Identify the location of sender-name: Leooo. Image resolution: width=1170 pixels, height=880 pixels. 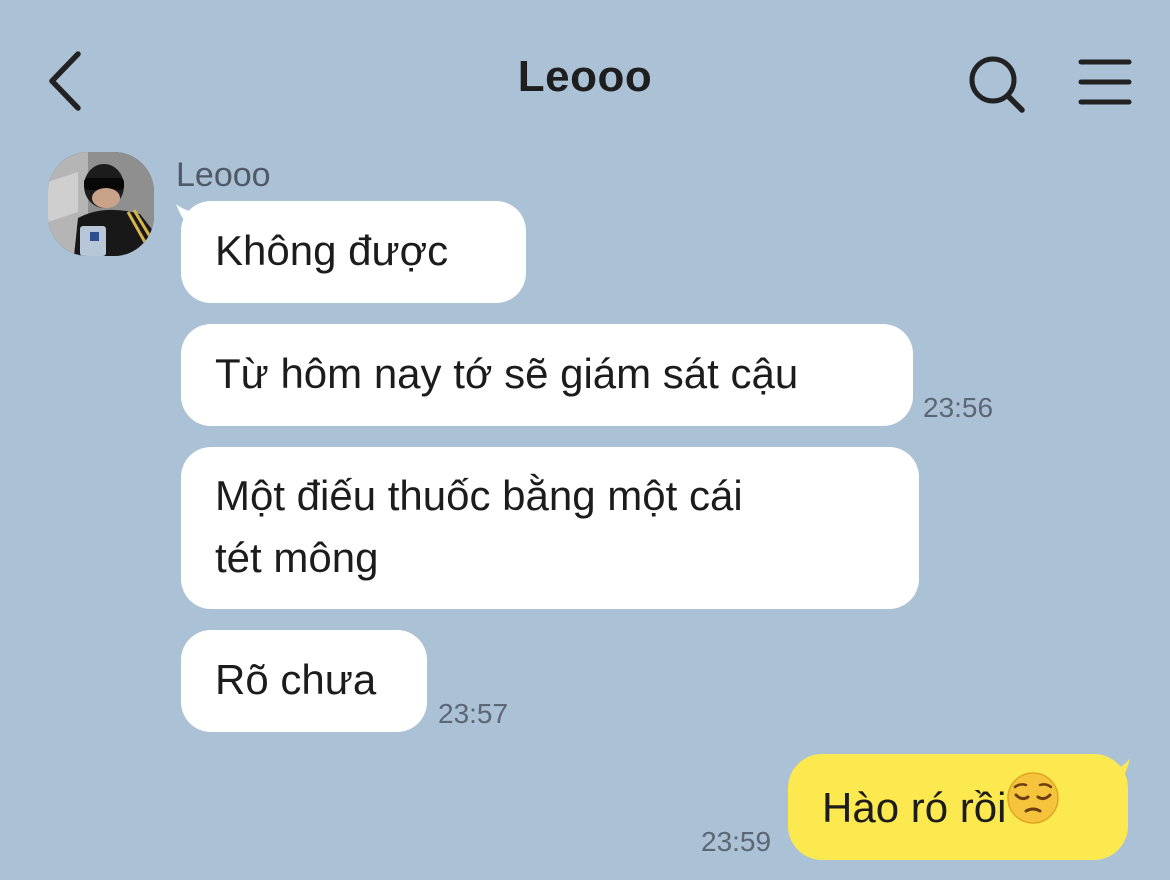
(223, 175).